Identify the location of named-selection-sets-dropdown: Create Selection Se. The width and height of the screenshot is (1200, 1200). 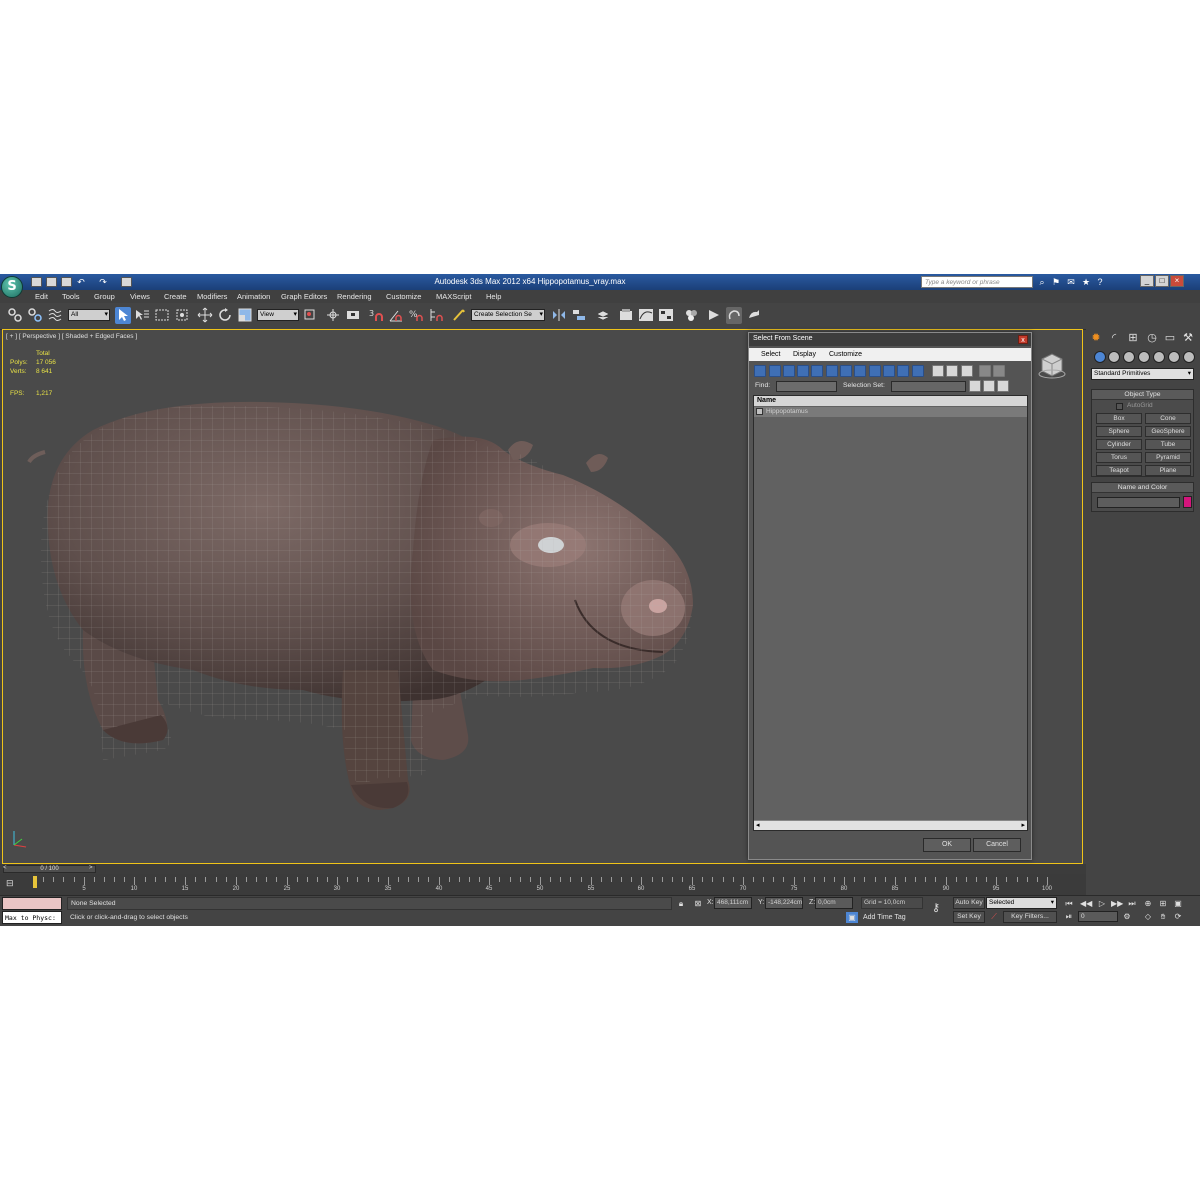
(508, 315).